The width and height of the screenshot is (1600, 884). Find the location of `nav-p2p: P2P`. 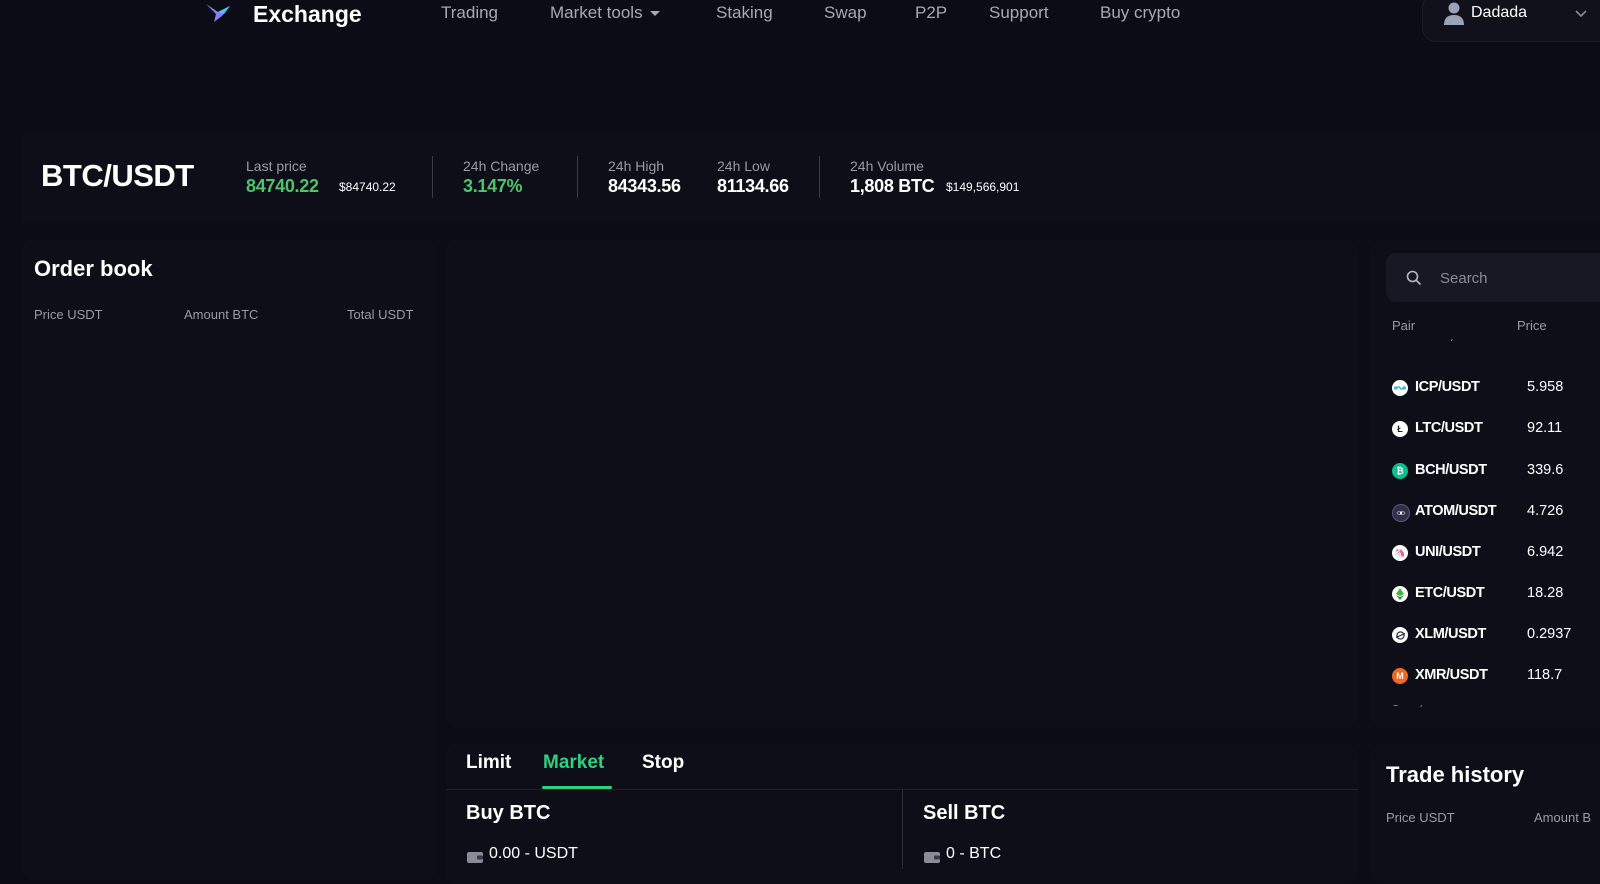

nav-p2p: P2P is located at coordinates (931, 13).